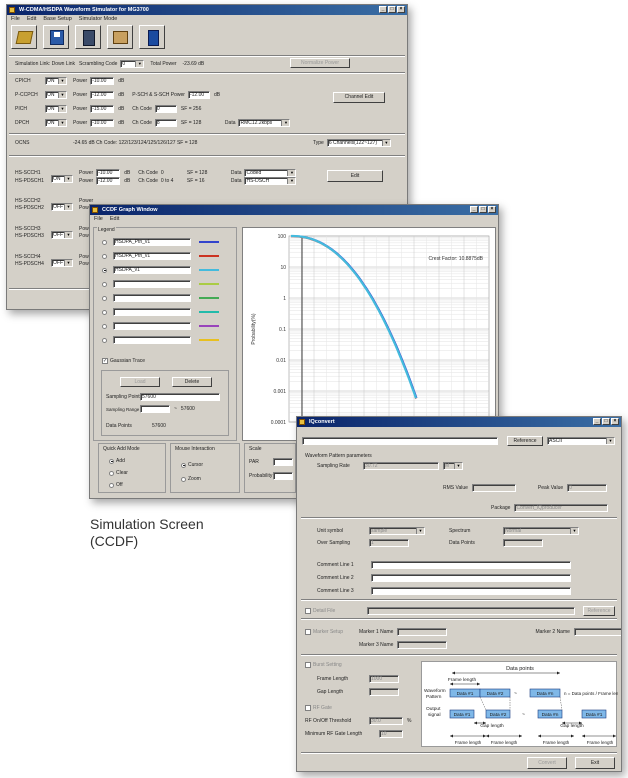 The height and width of the screenshot is (778, 628). Describe the element at coordinates (392, 9) in the screenshot. I see `maximize-button: □` at that location.